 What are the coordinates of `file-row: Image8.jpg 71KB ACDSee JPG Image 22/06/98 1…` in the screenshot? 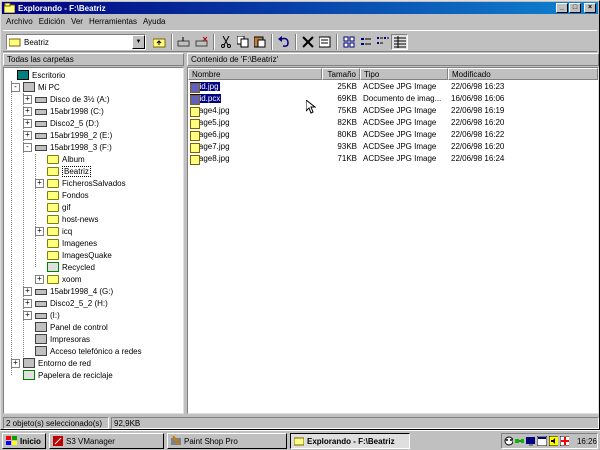 It's located at (393, 159).